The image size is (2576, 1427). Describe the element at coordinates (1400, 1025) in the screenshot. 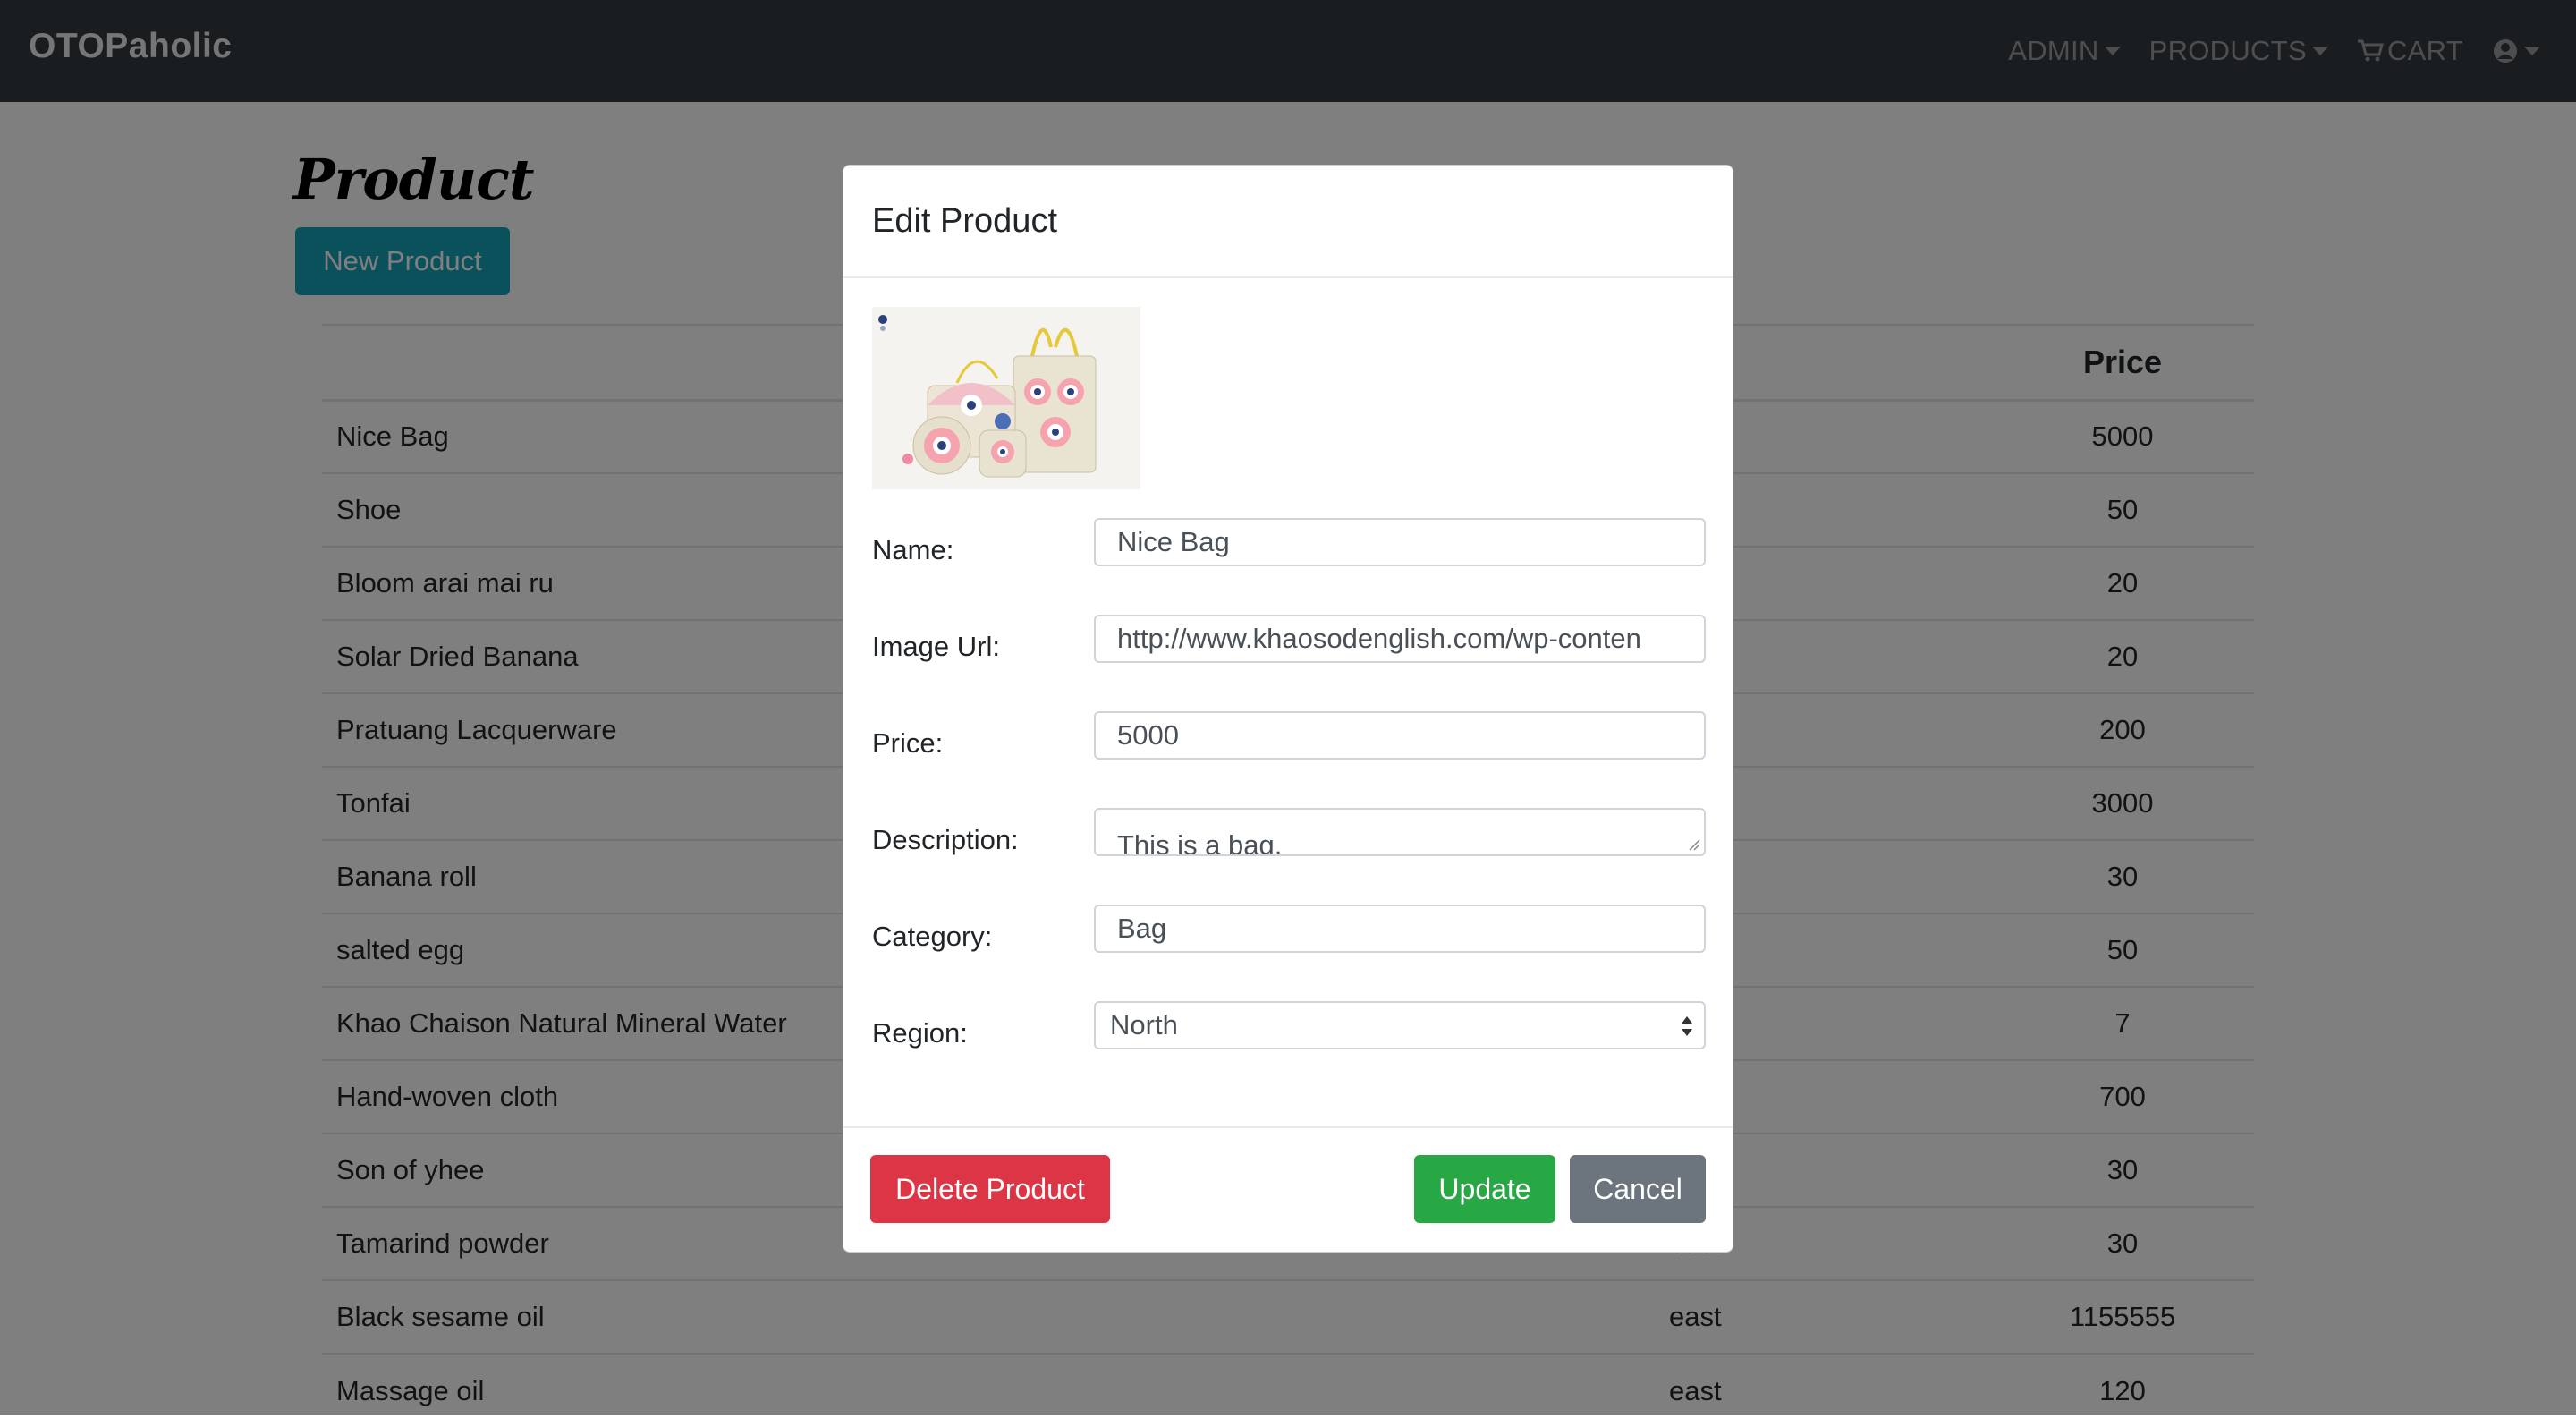

I see `region-select: North` at that location.